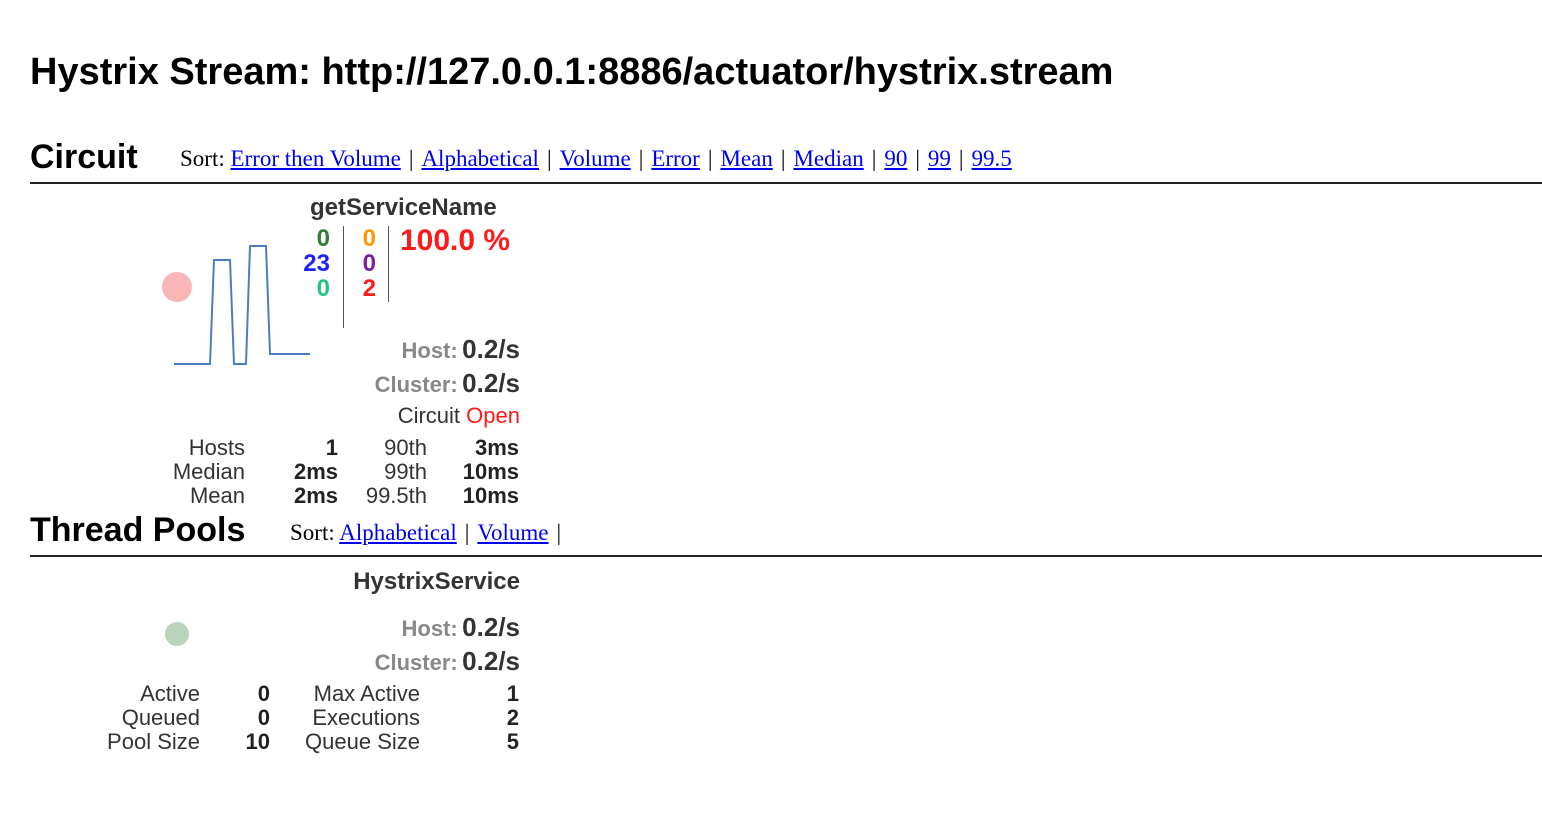 This screenshot has height=838, width=1542. What do you see at coordinates (369, 263) in the screenshot?
I see `rejected-count: 0` at bounding box center [369, 263].